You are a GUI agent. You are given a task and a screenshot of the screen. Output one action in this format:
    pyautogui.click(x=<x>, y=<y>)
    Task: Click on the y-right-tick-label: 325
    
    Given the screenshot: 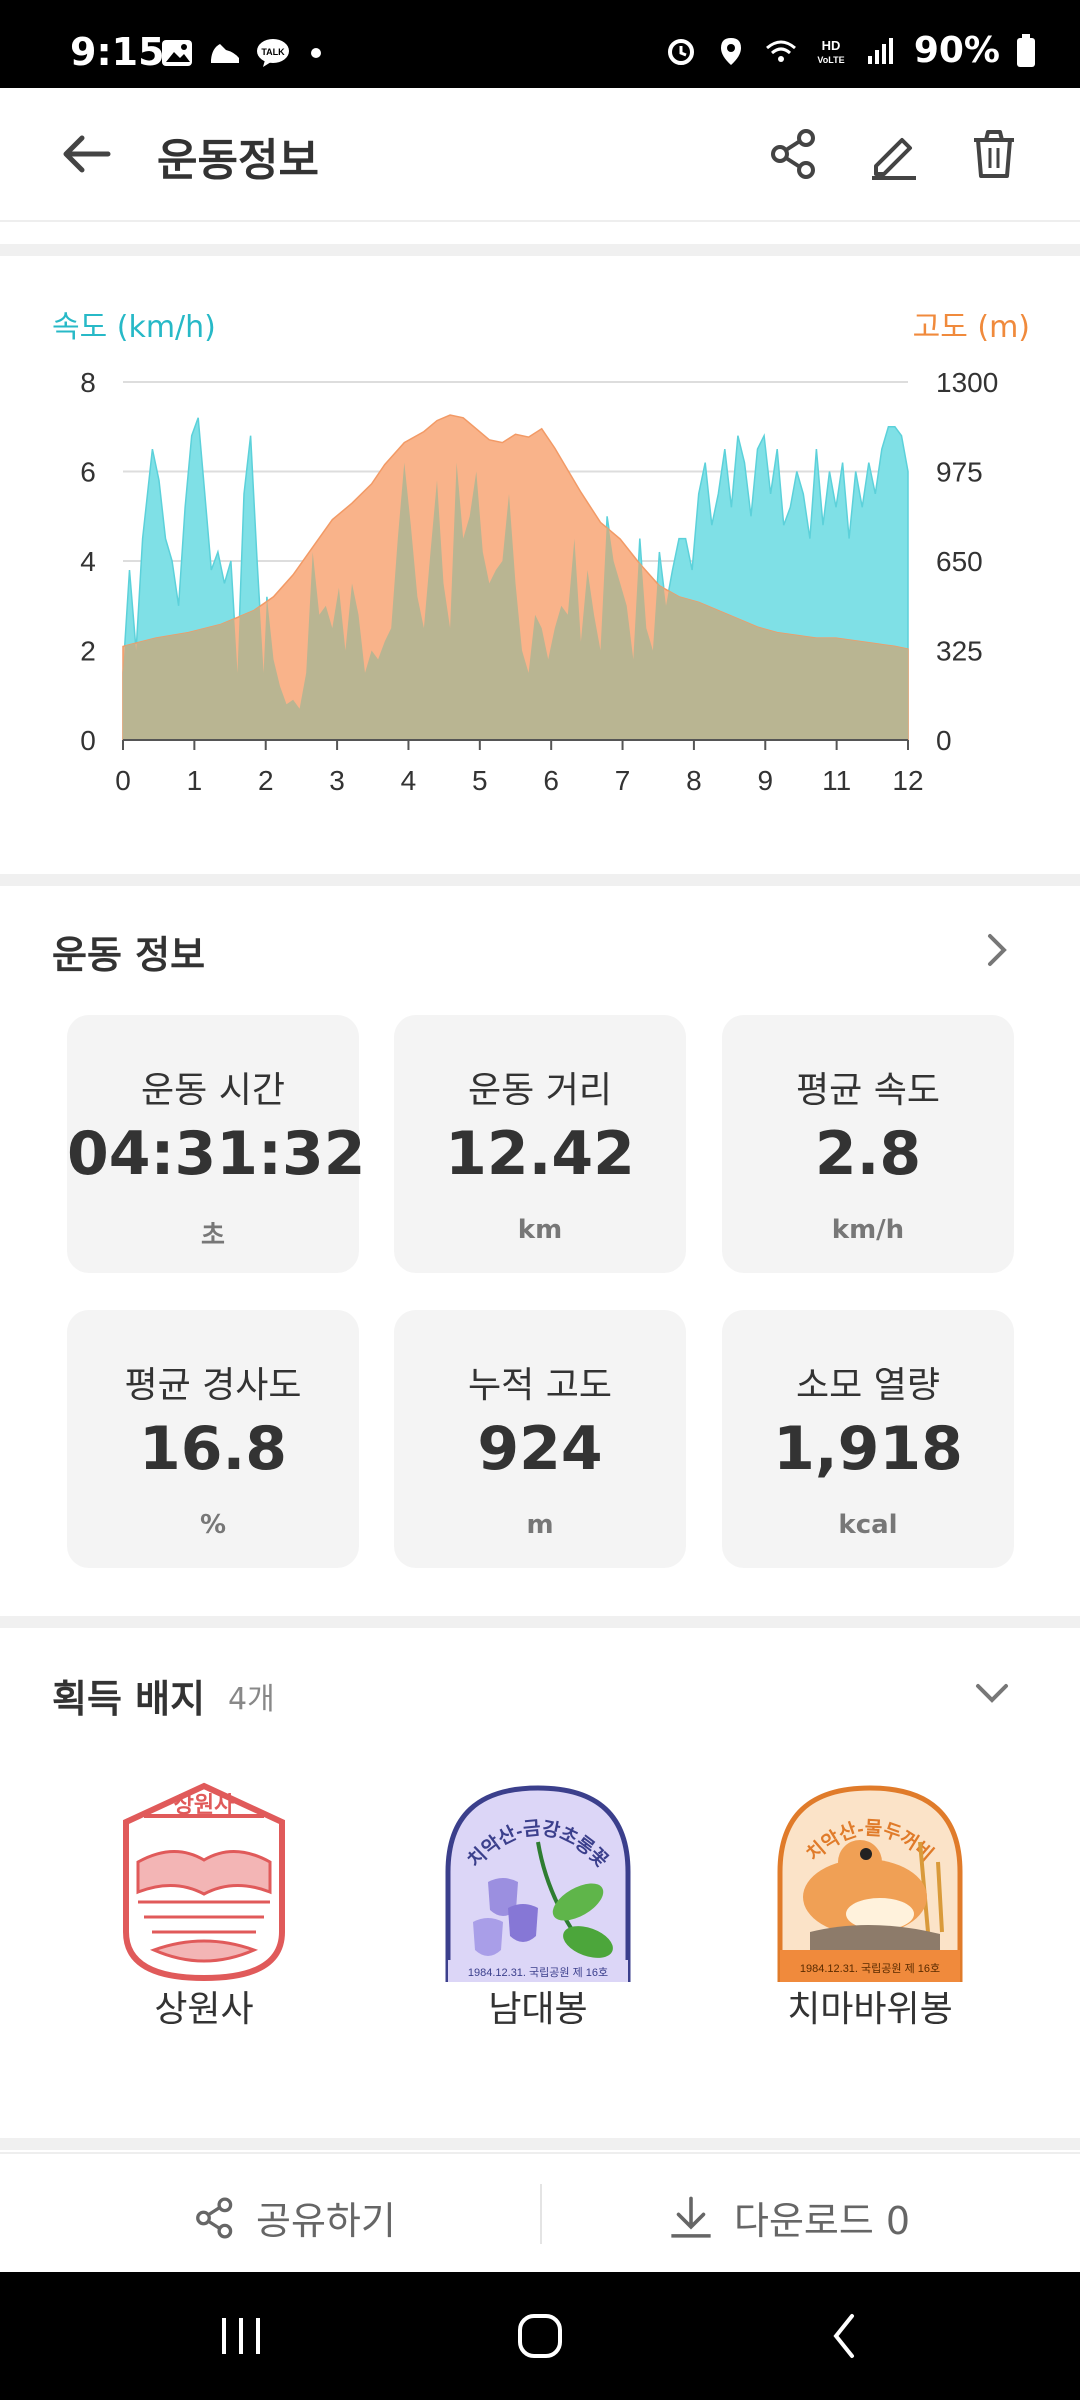 What is the action you would take?
    pyautogui.click(x=959, y=651)
    